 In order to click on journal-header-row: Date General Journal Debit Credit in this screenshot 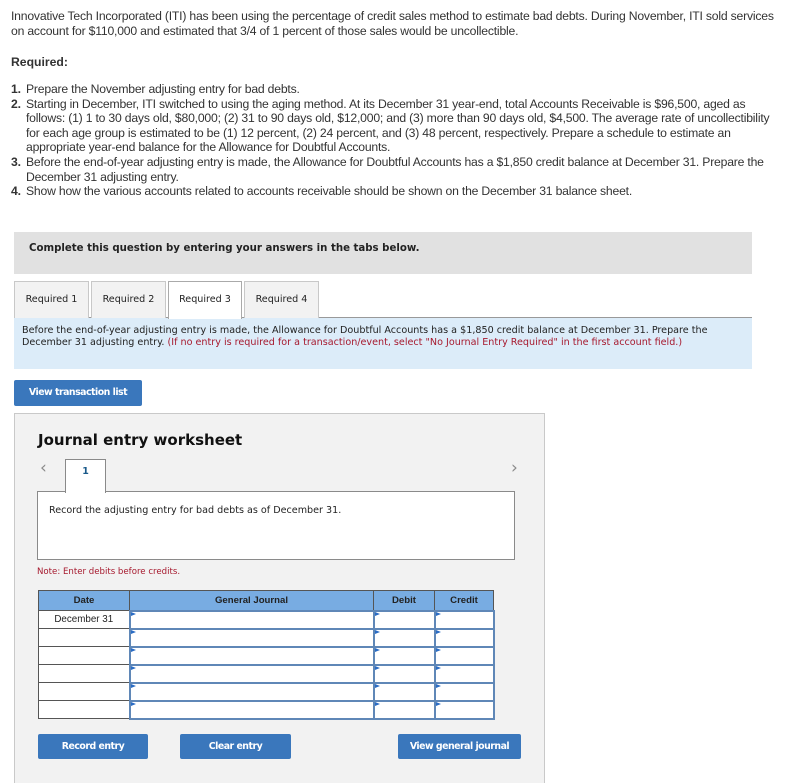, I will do `click(266, 600)`.